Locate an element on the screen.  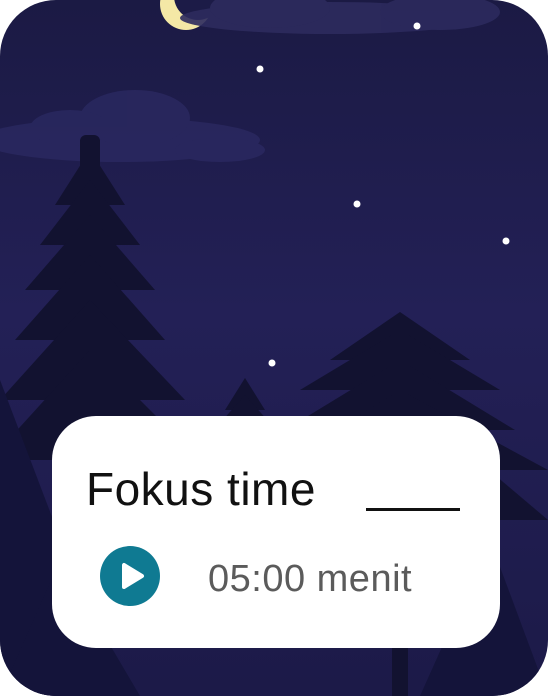
cloud-top is located at coordinates (340, 17).